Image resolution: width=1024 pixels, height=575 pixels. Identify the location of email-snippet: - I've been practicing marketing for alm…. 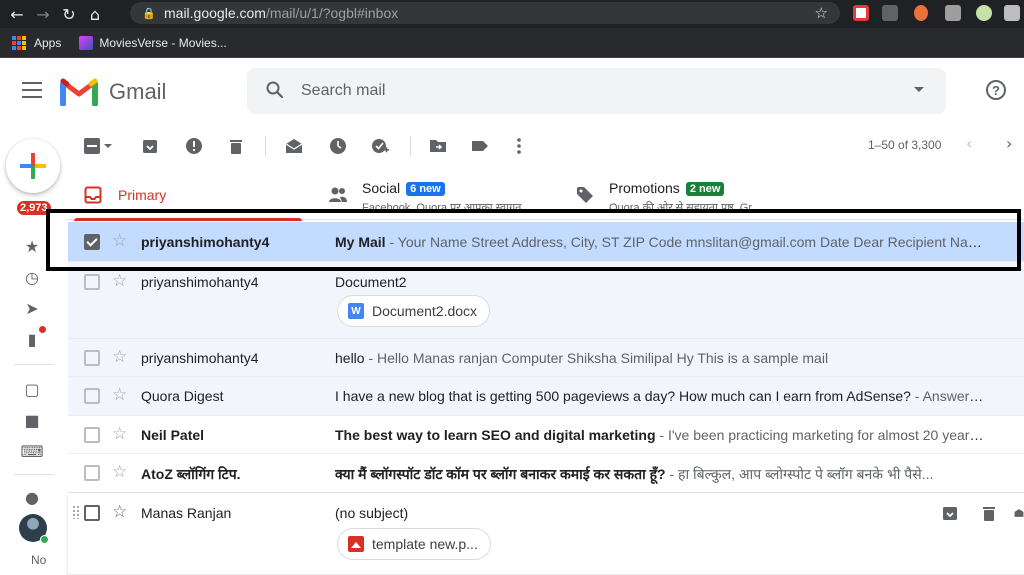
(820, 435).